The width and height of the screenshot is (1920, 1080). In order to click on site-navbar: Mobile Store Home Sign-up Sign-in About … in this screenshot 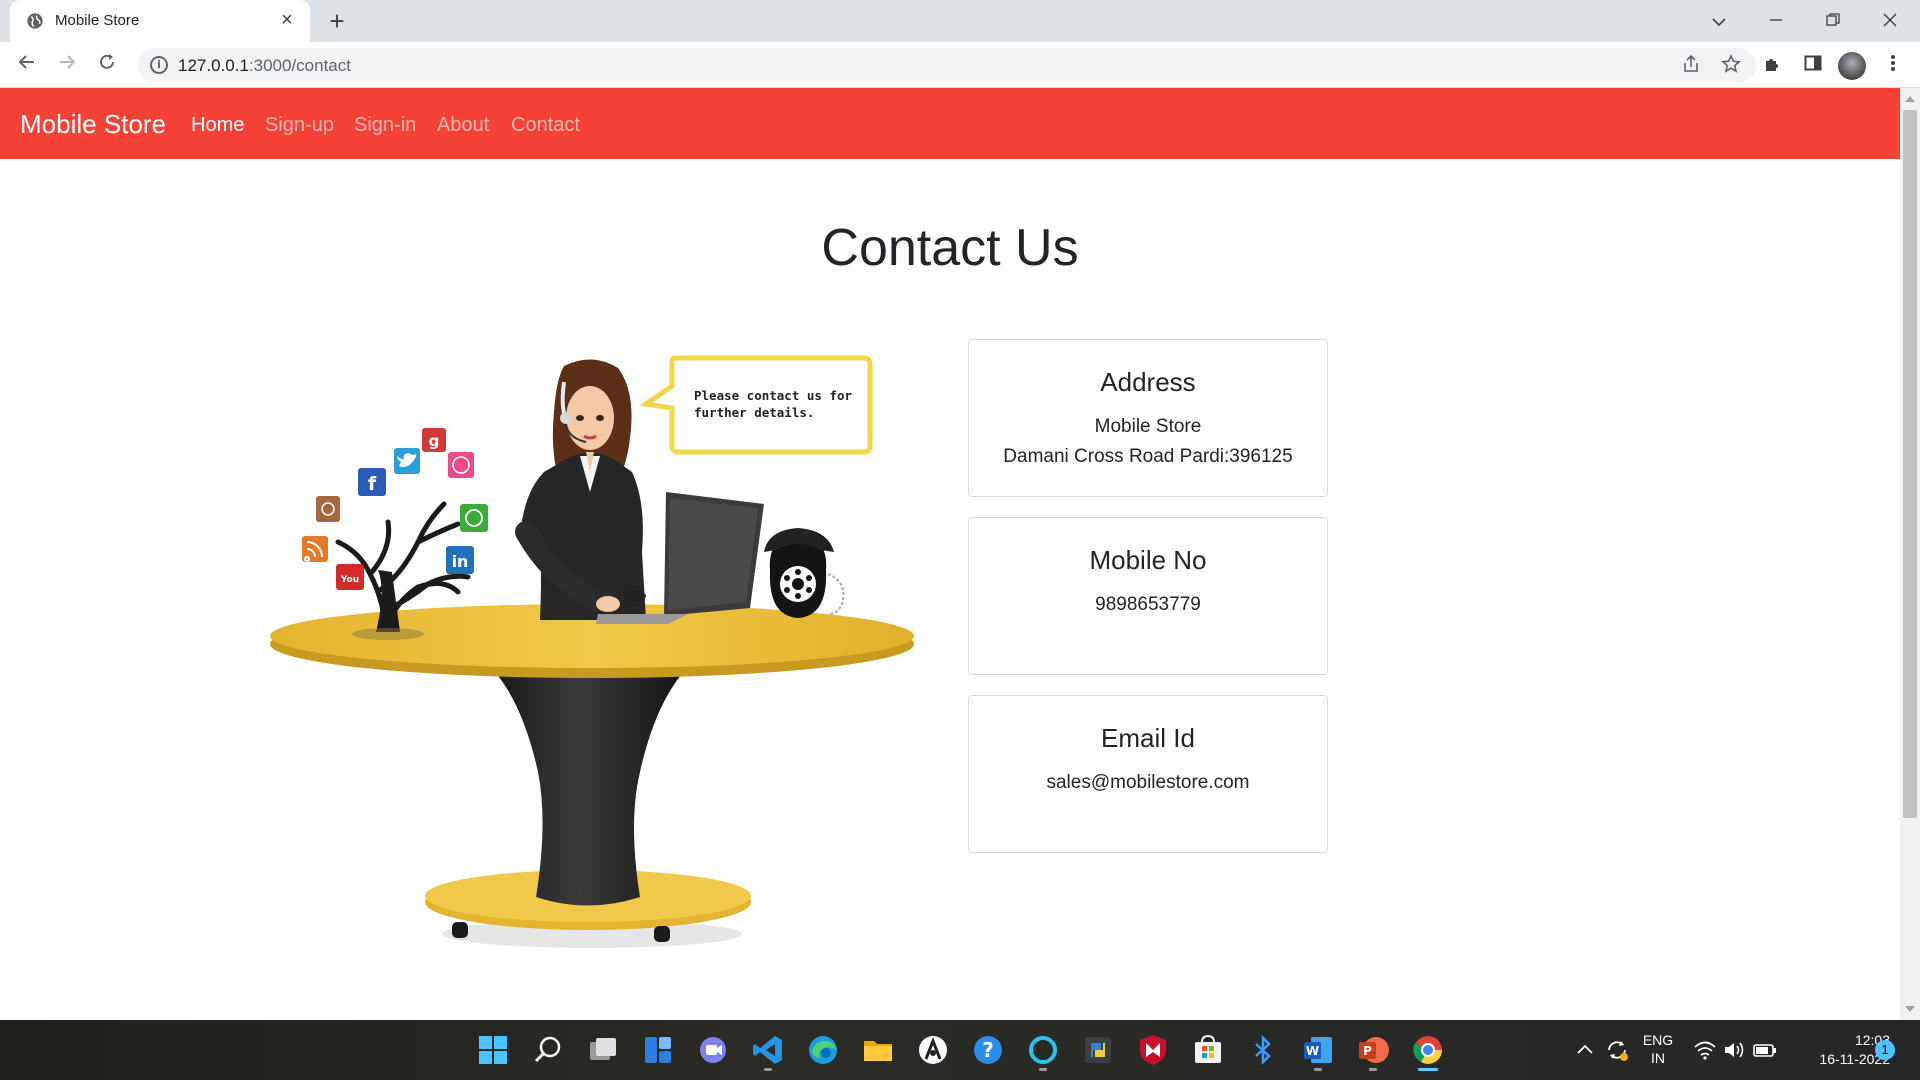, I will do `click(950, 123)`.